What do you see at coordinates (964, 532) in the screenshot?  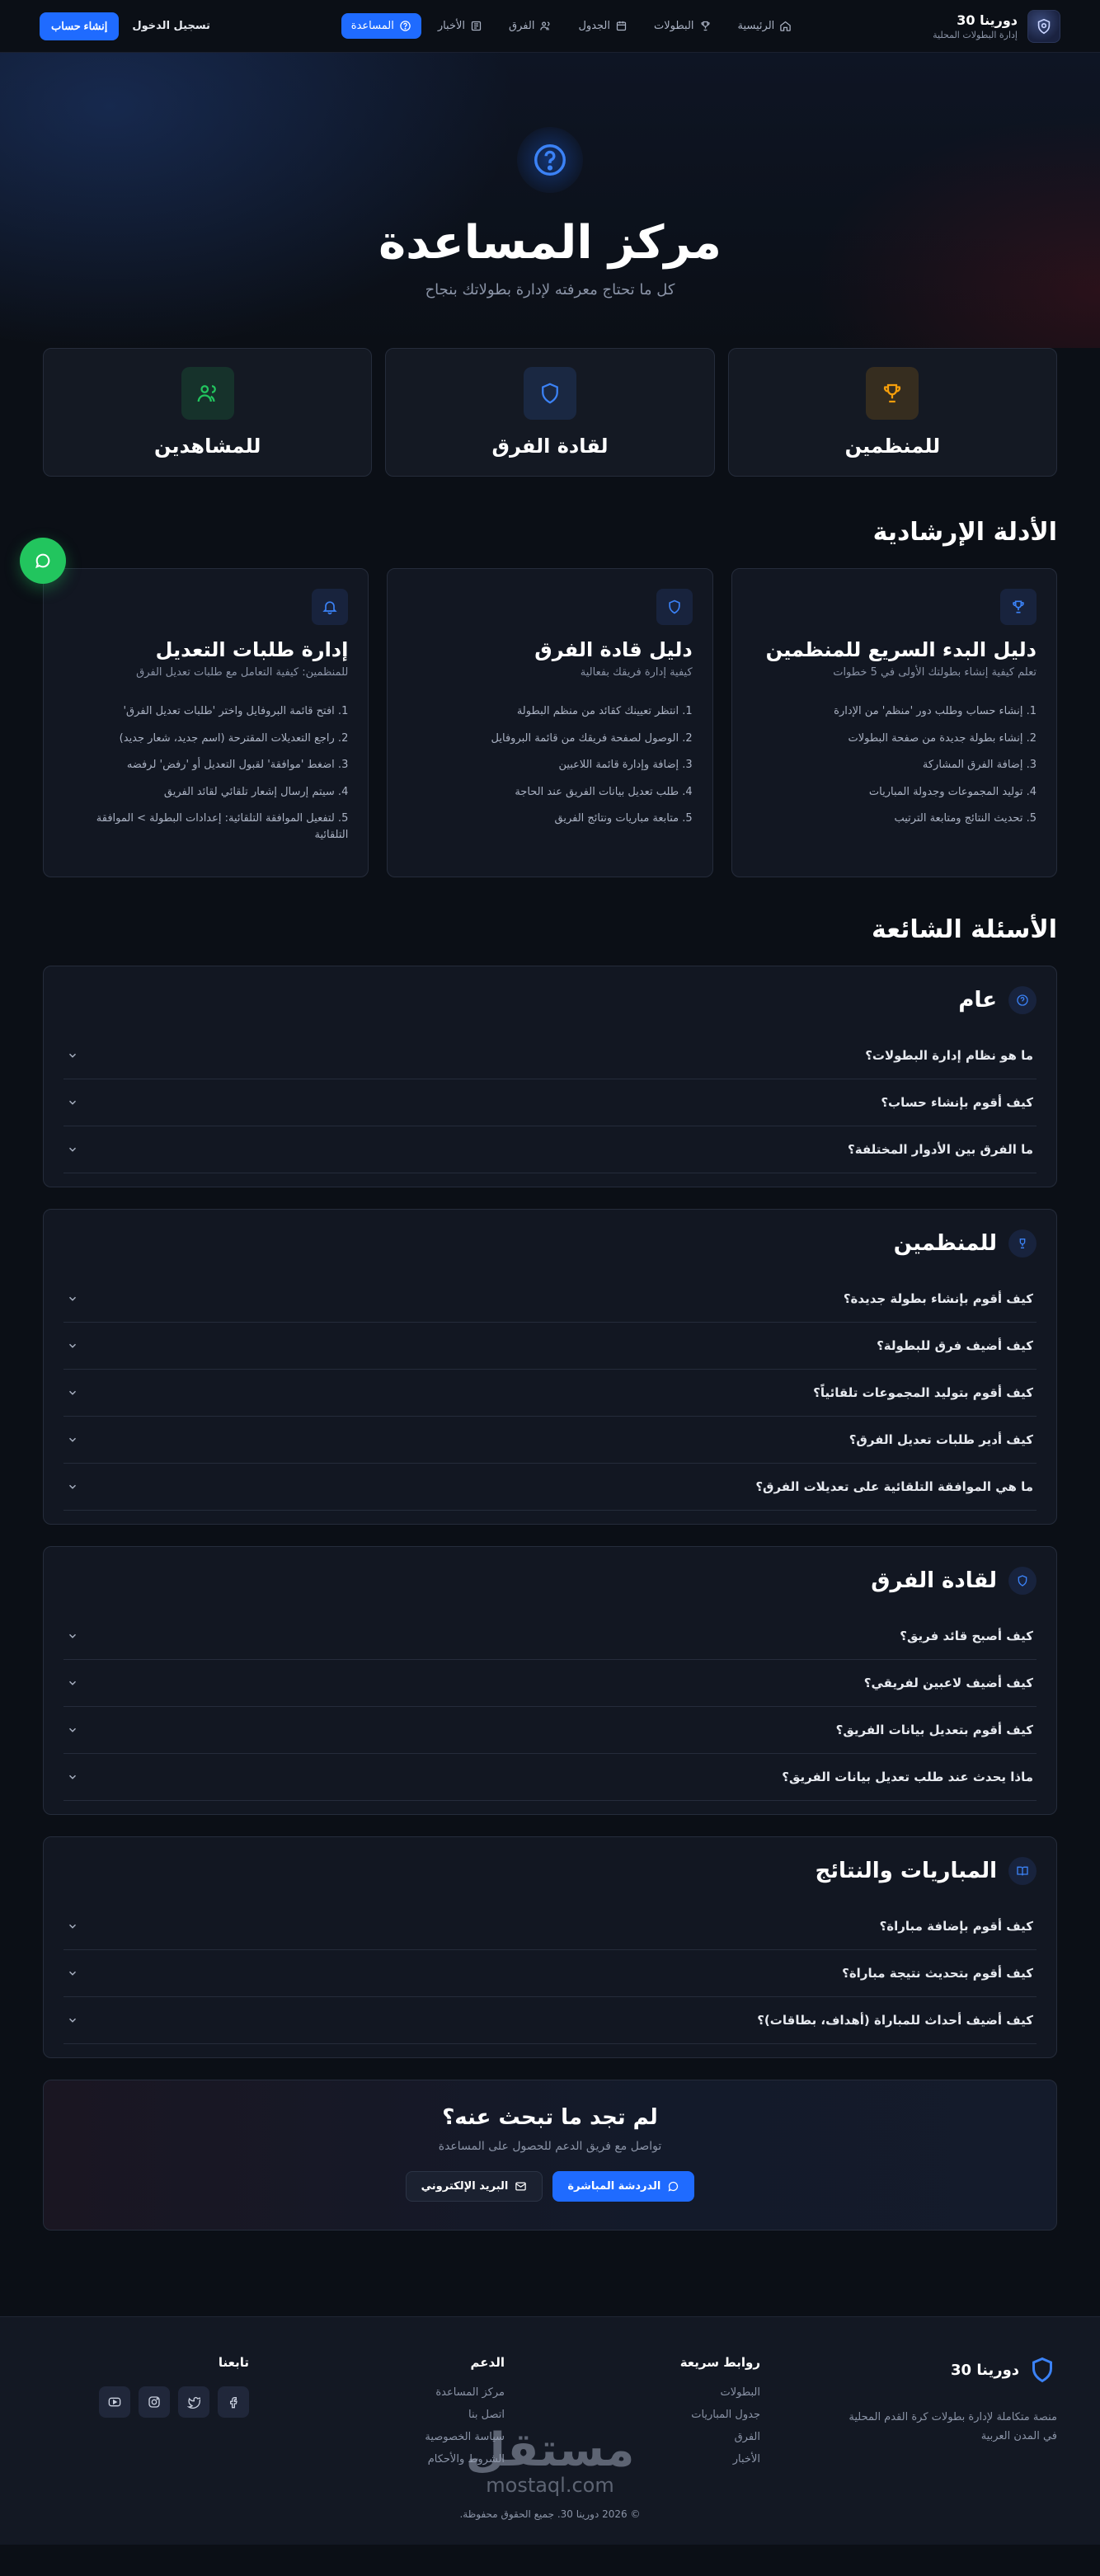 I see `guides-title: الأدلة الإرشادية` at bounding box center [964, 532].